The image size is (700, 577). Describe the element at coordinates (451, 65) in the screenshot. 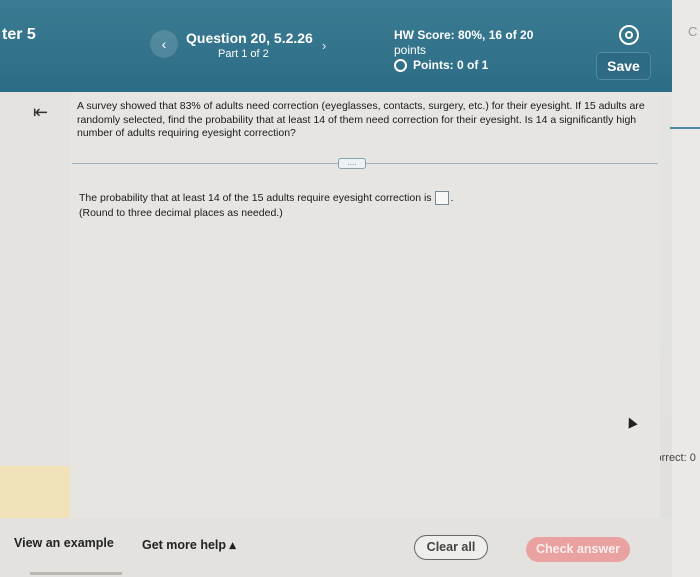

I see `points-label: Points: 0 of 1` at that location.